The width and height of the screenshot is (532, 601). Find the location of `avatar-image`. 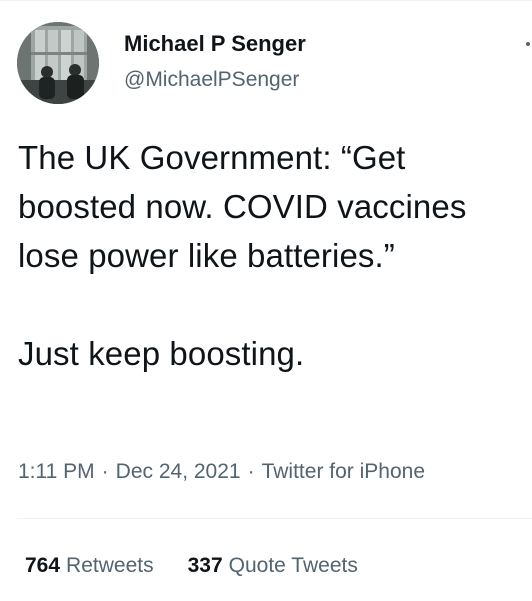

avatar-image is located at coordinates (58, 63).